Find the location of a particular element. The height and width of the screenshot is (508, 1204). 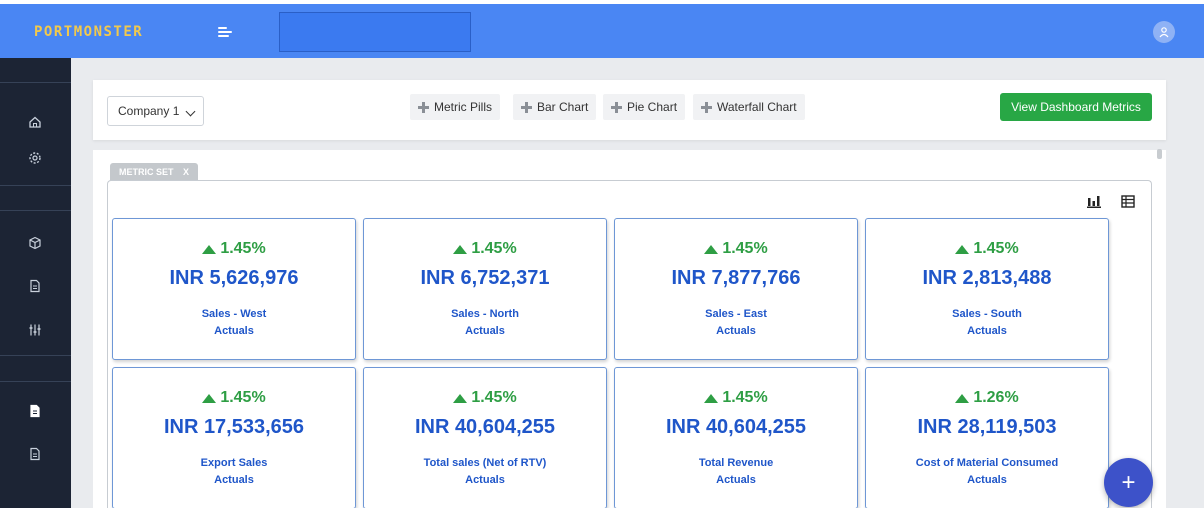

top-bar: PORTMONSTER is located at coordinates (602, 29).